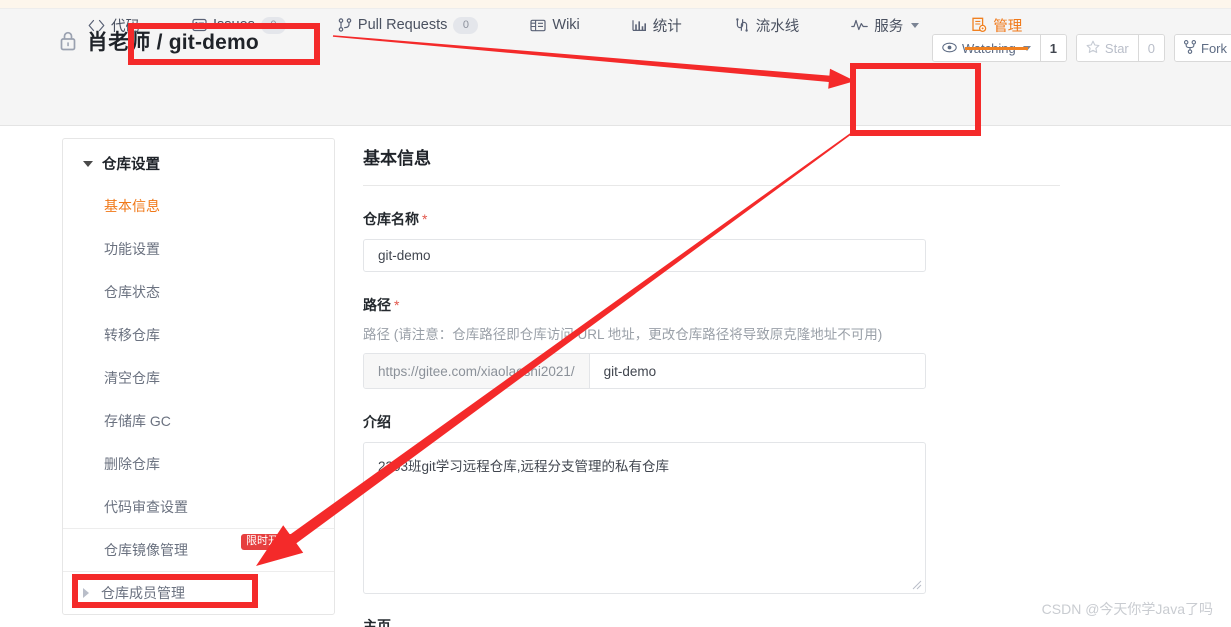 The width and height of the screenshot is (1231, 627). What do you see at coordinates (125, 26) in the screenshot?
I see `nav-tab-label: 代码` at bounding box center [125, 26].